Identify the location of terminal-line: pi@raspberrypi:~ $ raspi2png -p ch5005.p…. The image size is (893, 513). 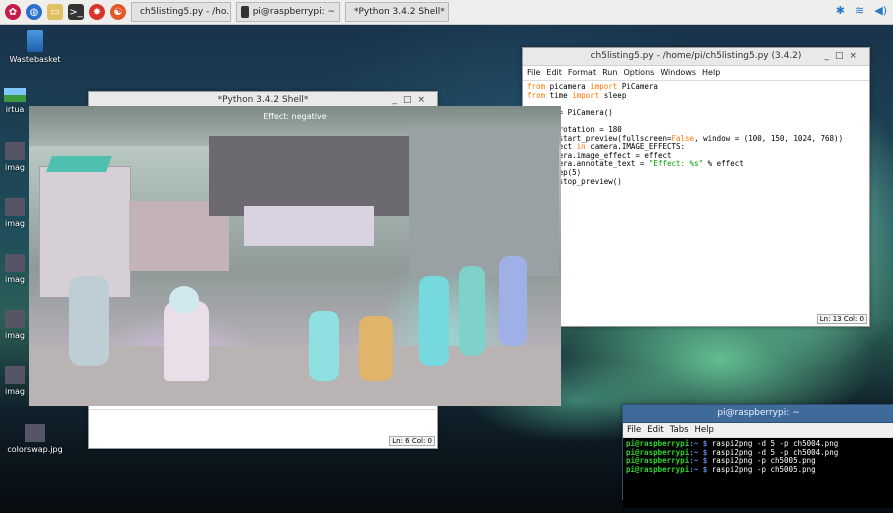
(758, 469).